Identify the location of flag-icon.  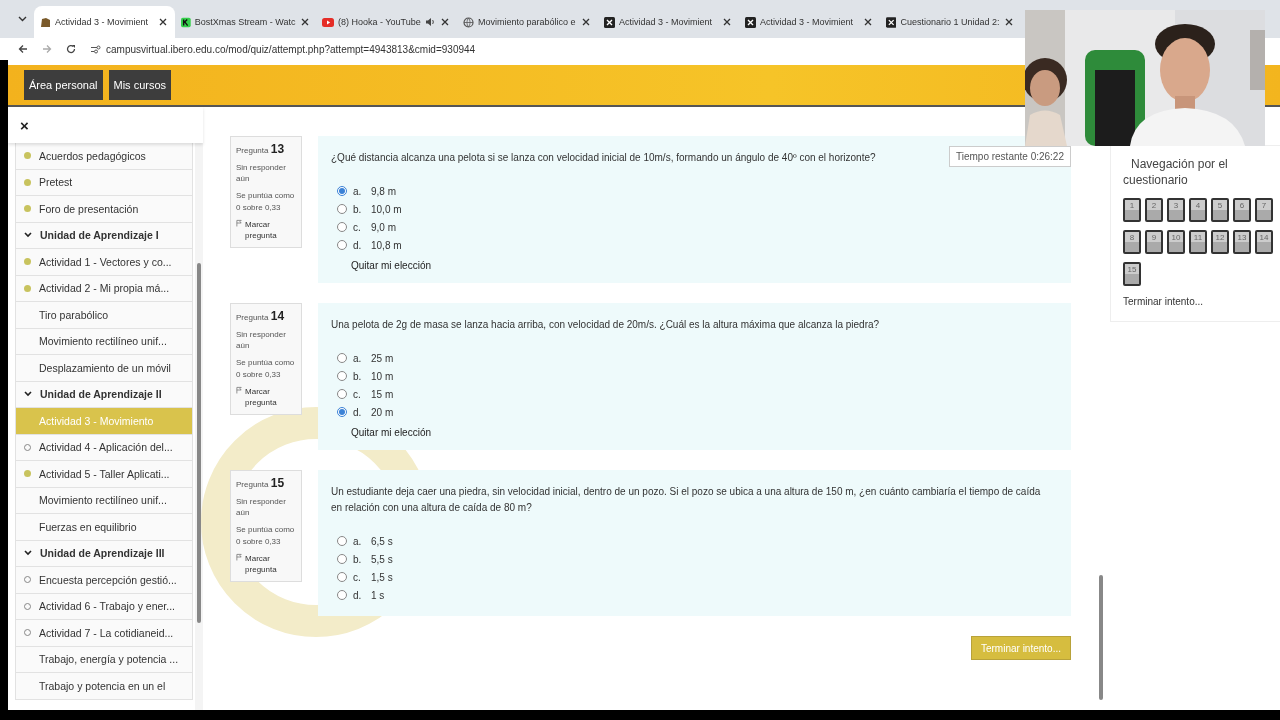
(239, 222).